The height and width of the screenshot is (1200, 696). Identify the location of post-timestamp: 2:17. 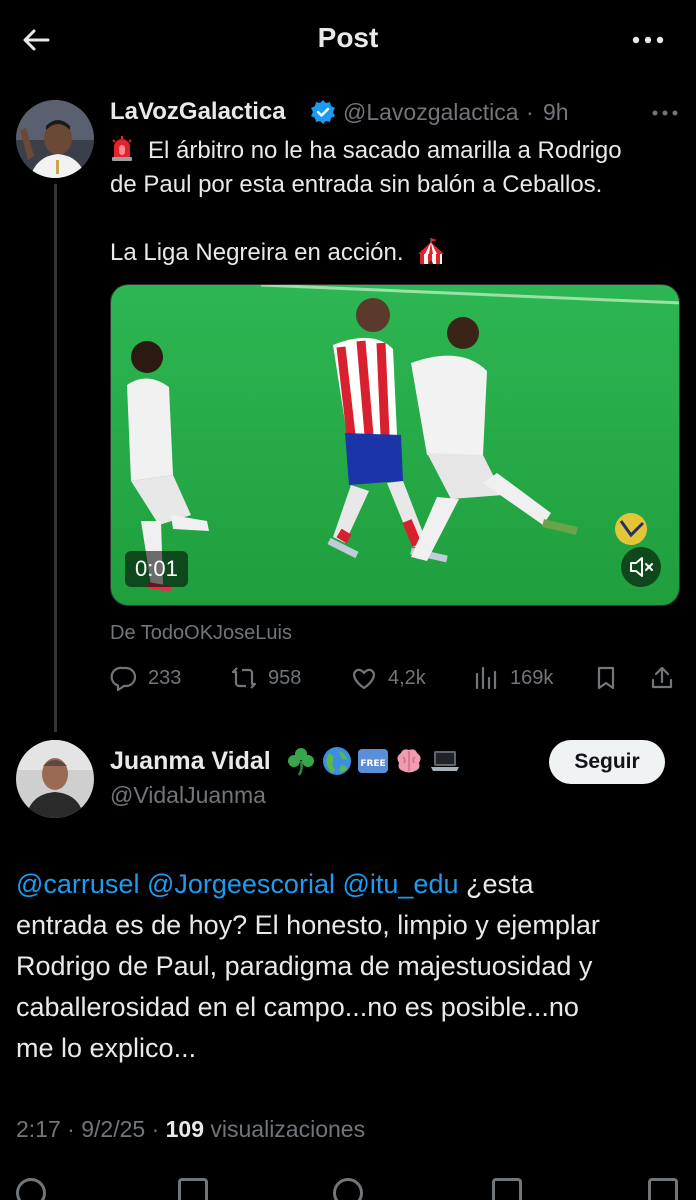
(38, 1129).